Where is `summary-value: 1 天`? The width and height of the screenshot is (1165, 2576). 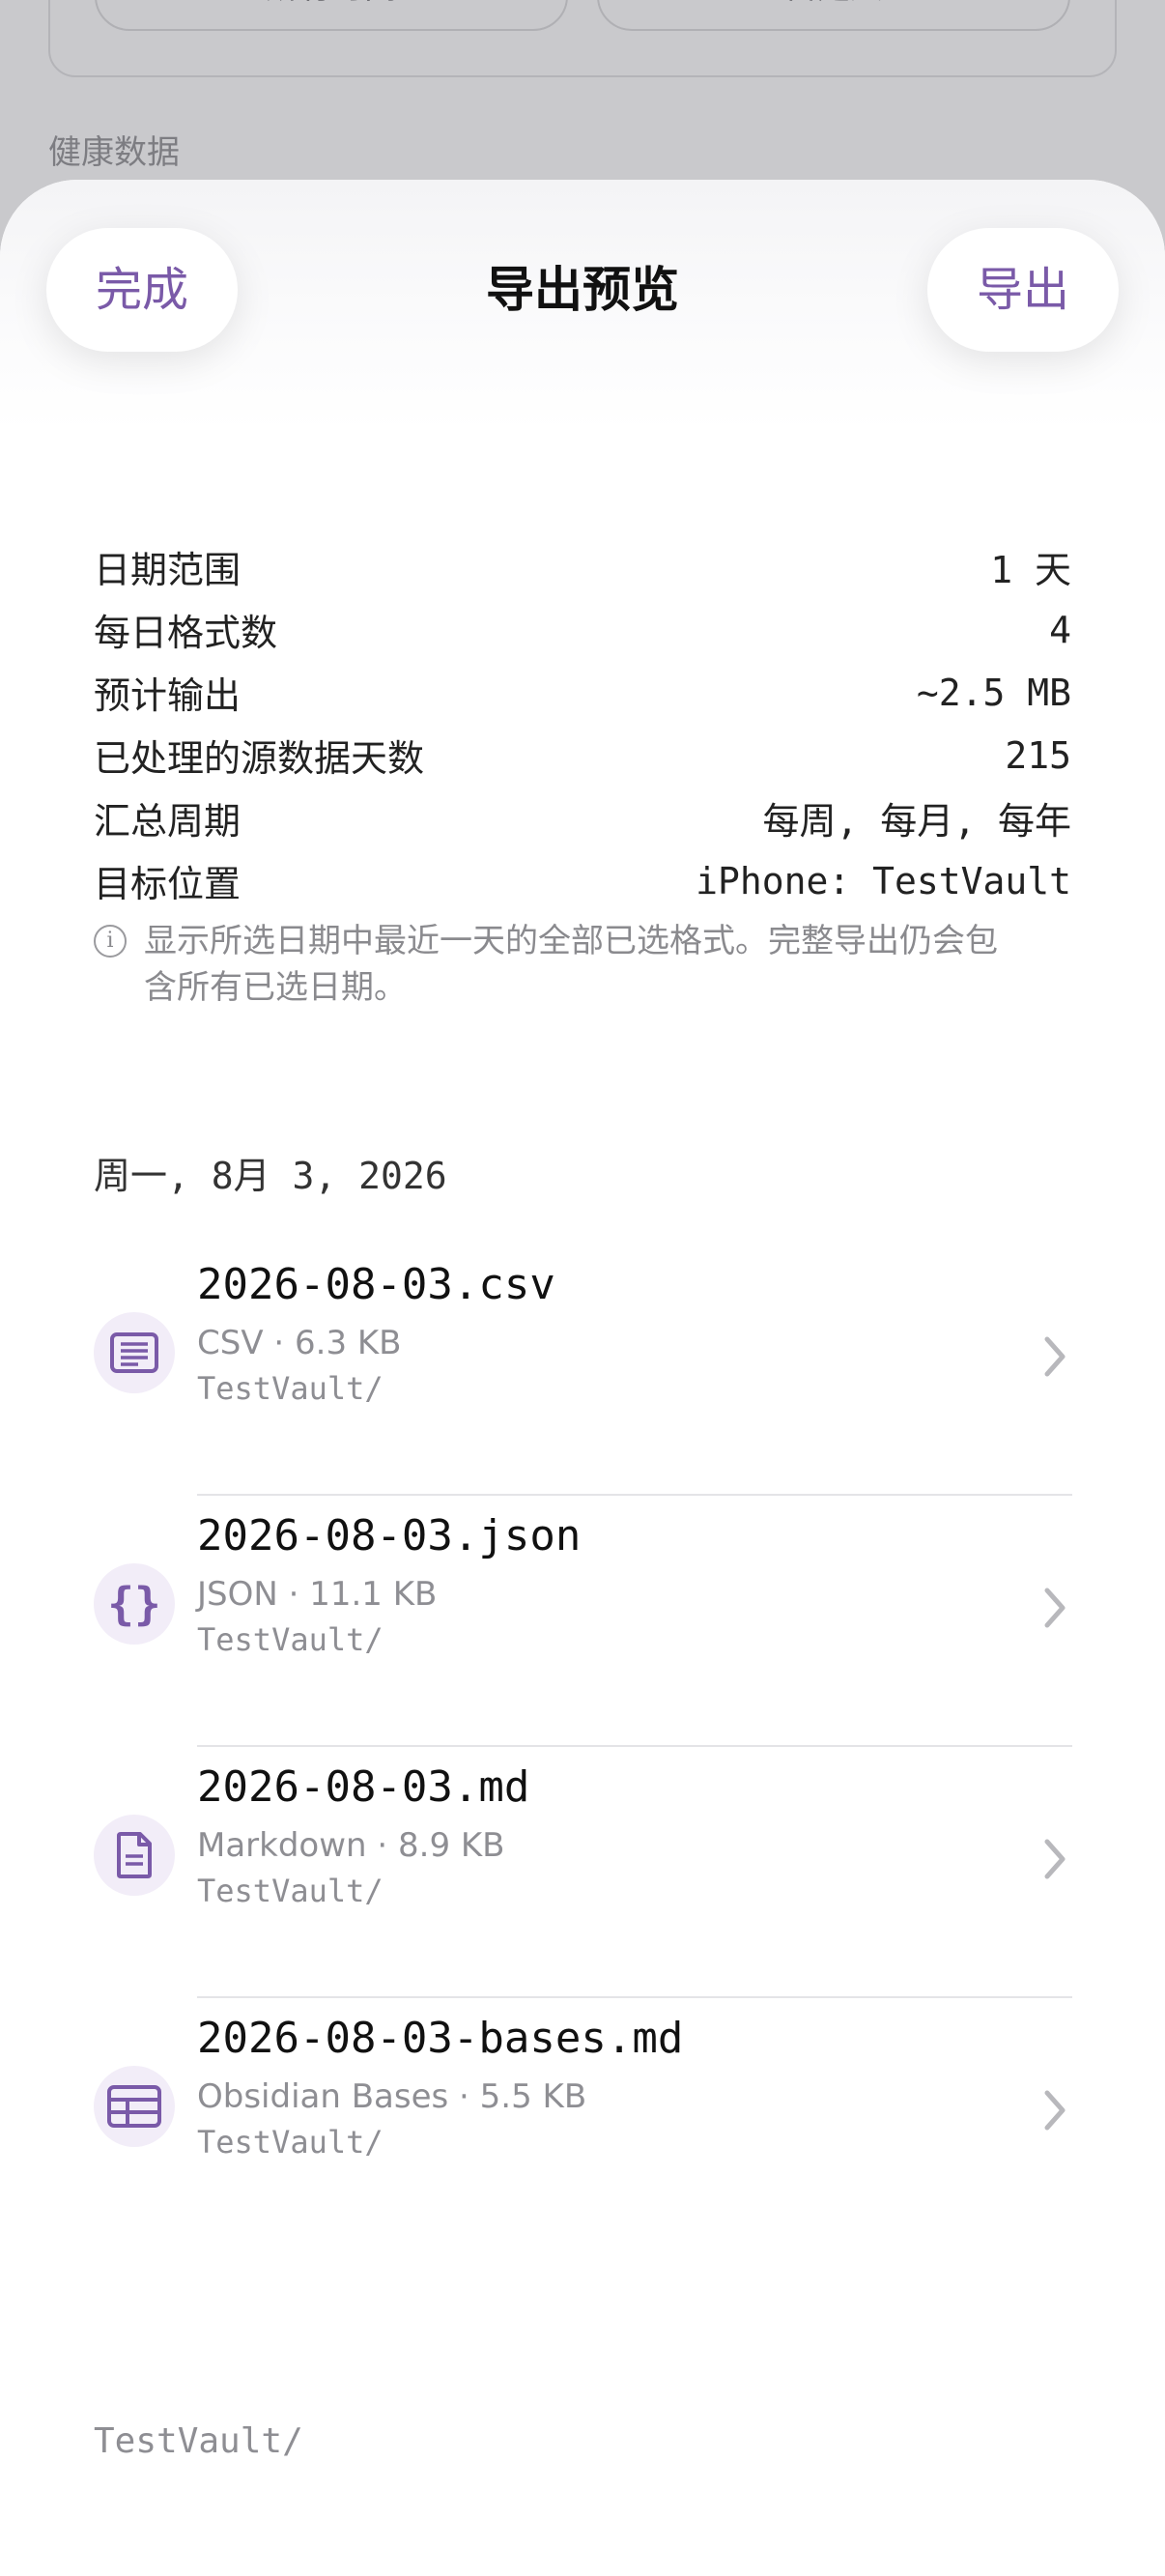 summary-value: 1 天 is located at coordinates (1030, 570).